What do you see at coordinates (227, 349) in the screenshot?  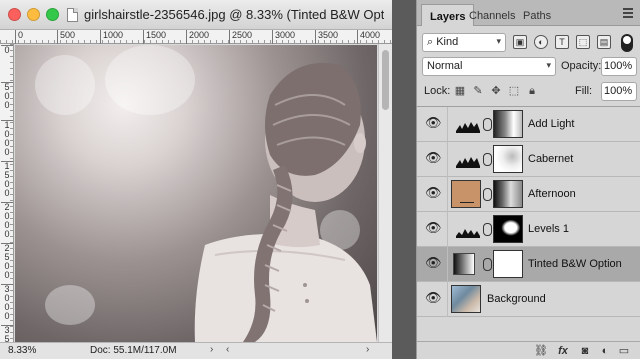 I see `scroll-left-icon: ‹` at bounding box center [227, 349].